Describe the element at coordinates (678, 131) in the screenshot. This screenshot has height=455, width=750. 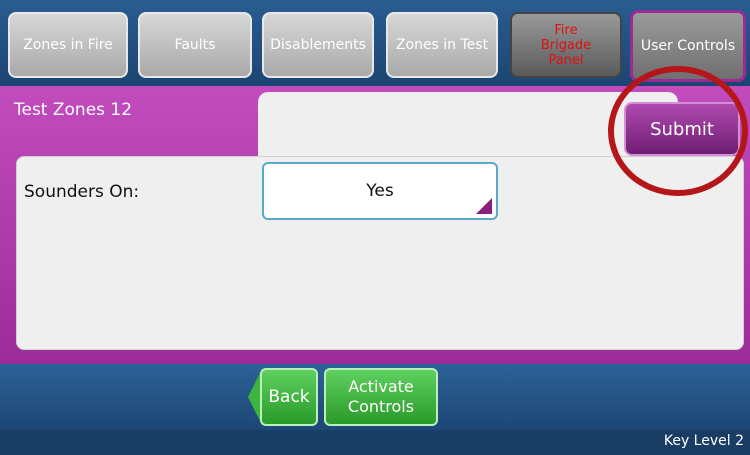
I see `highlight-circle` at that location.